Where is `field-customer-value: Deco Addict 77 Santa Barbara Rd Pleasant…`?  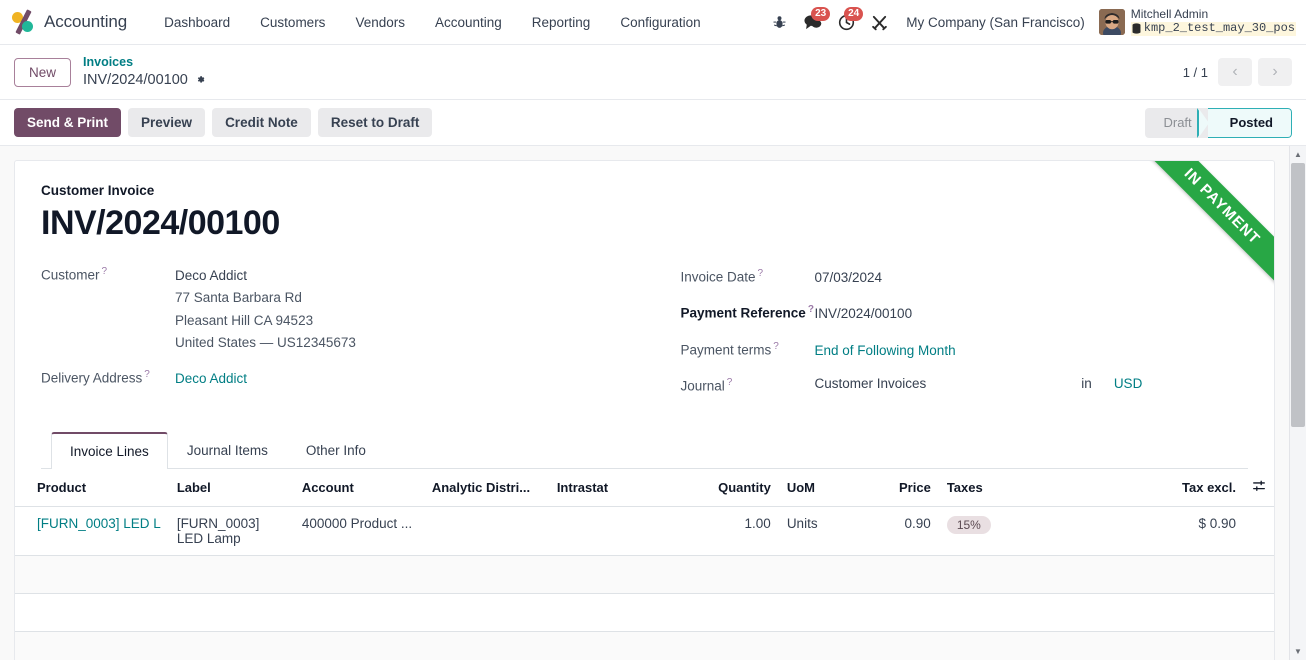
field-customer-value: Deco Addict 77 Santa Barbara Rd Pleasant… is located at coordinates (265, 309).